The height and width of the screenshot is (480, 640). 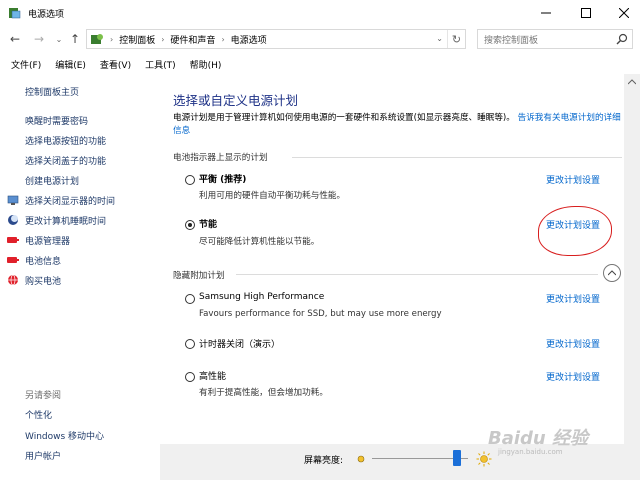 I want to click on sidebar-item-wake-password: 唤醒时需要密码, so click(x=56, y=120).